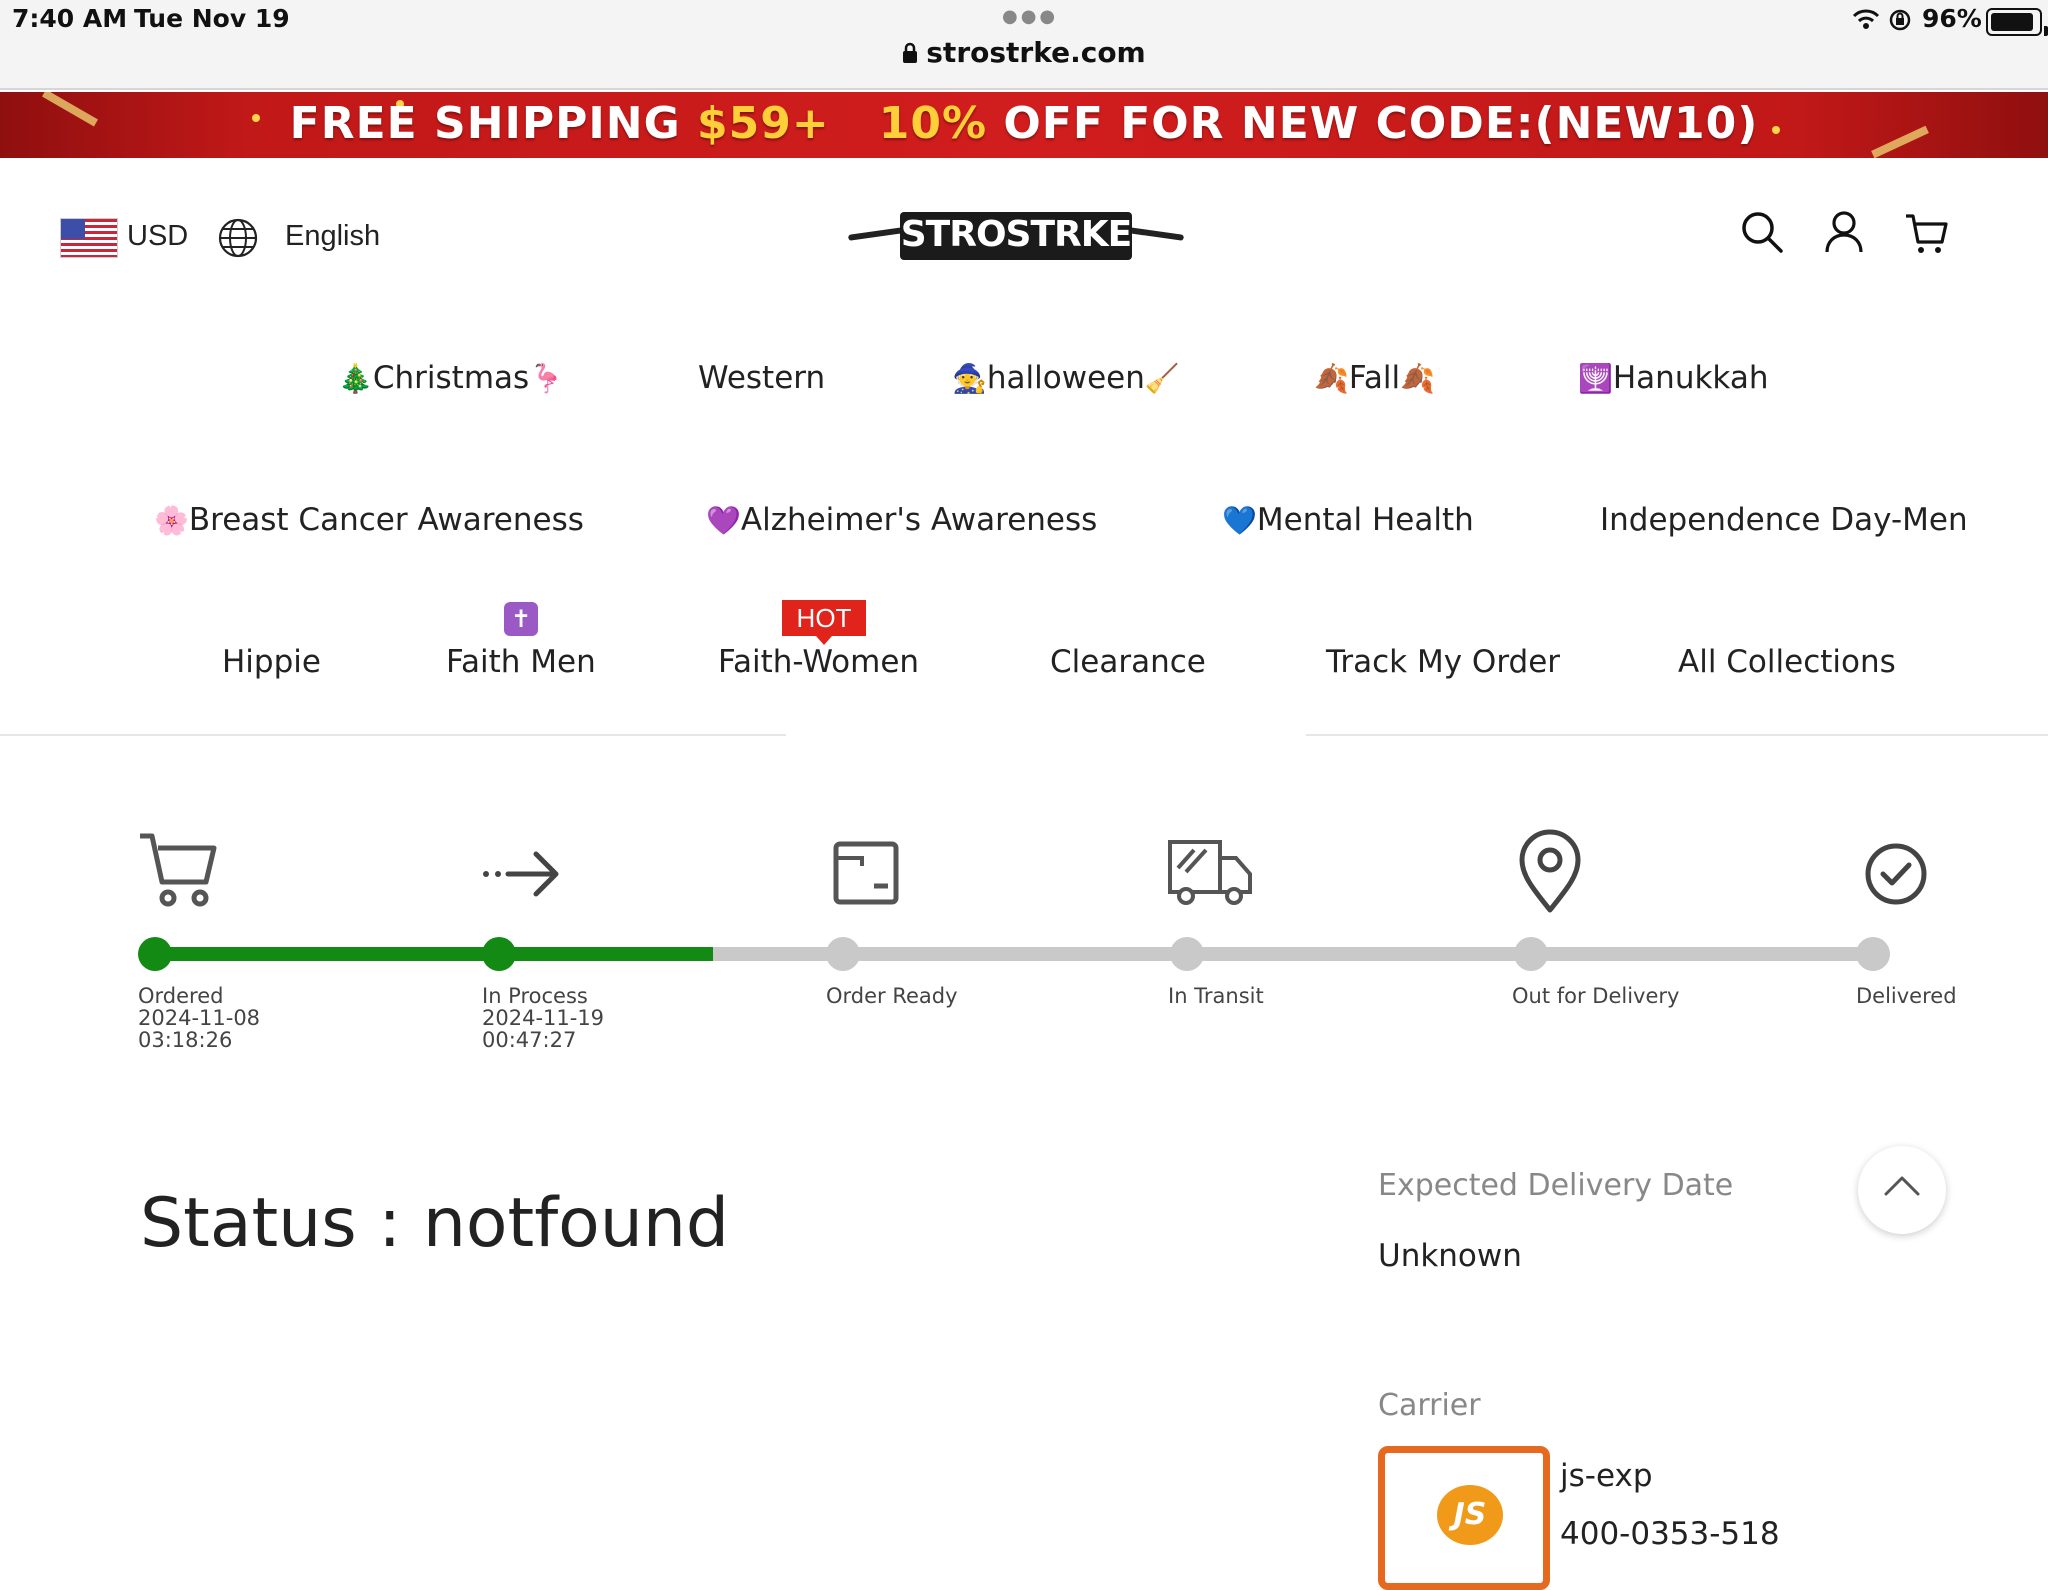 Image resolution: width=2048 pixels, height=1590 pixels. I want to click on chevron-up-icon, so click(1902, 1188).